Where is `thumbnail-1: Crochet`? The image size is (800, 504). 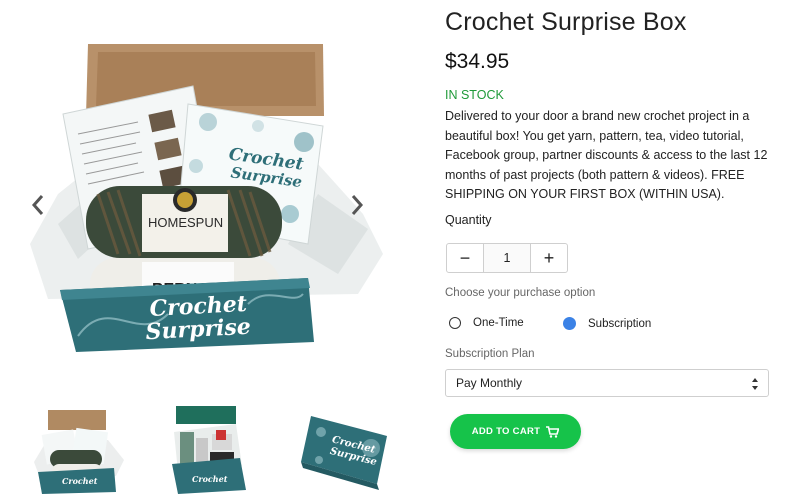
thumbnail-1: Crochet is located at coordinates (78, 448).